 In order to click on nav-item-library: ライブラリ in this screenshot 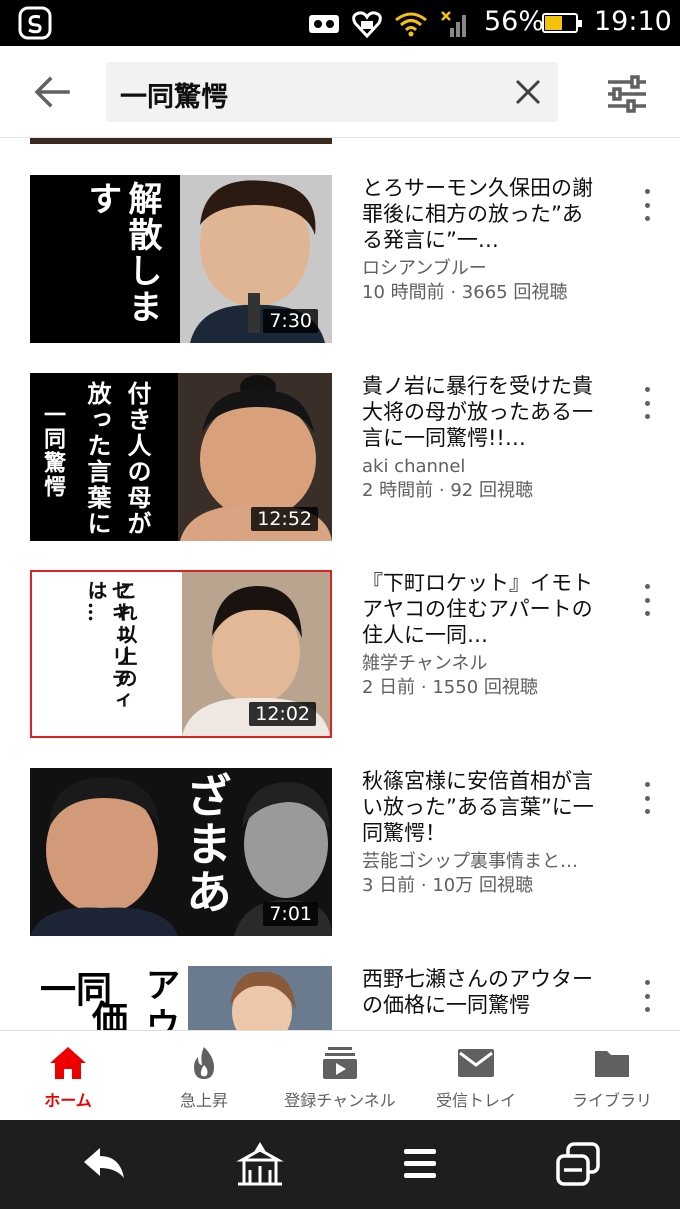, I will do `click(612, 1076)`.